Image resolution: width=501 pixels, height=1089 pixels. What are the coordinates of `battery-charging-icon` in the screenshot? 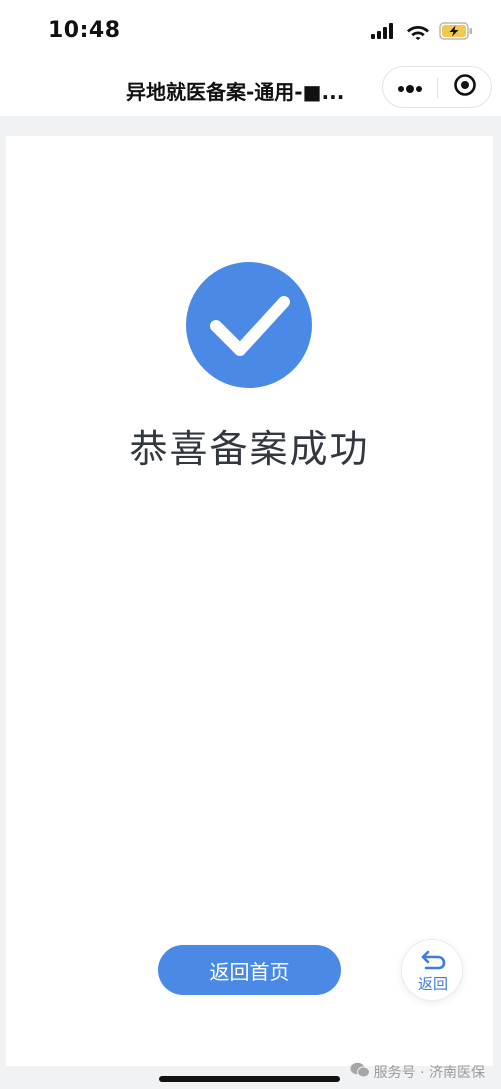 It's located at (456, 33).